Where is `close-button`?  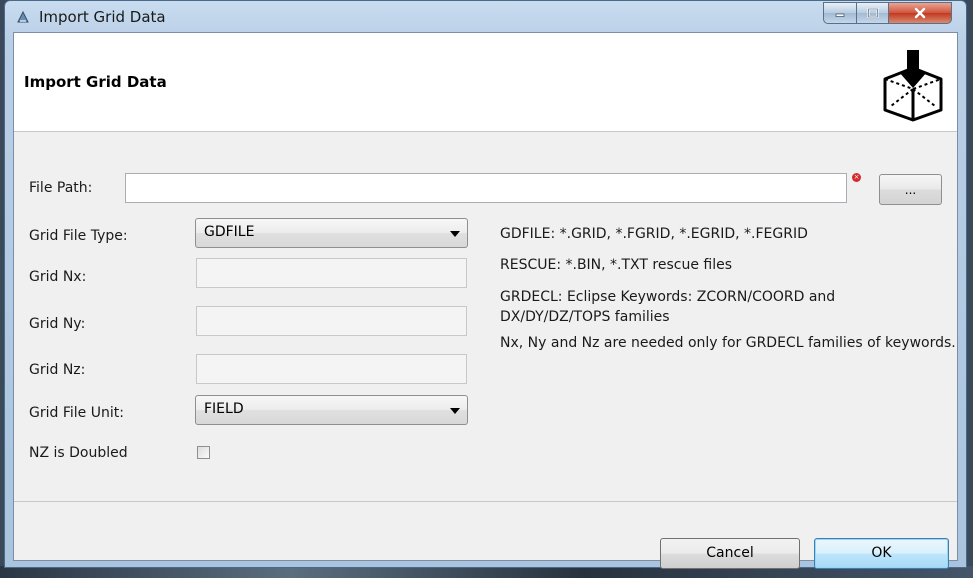
close-button is located at coordinates (920, 13).